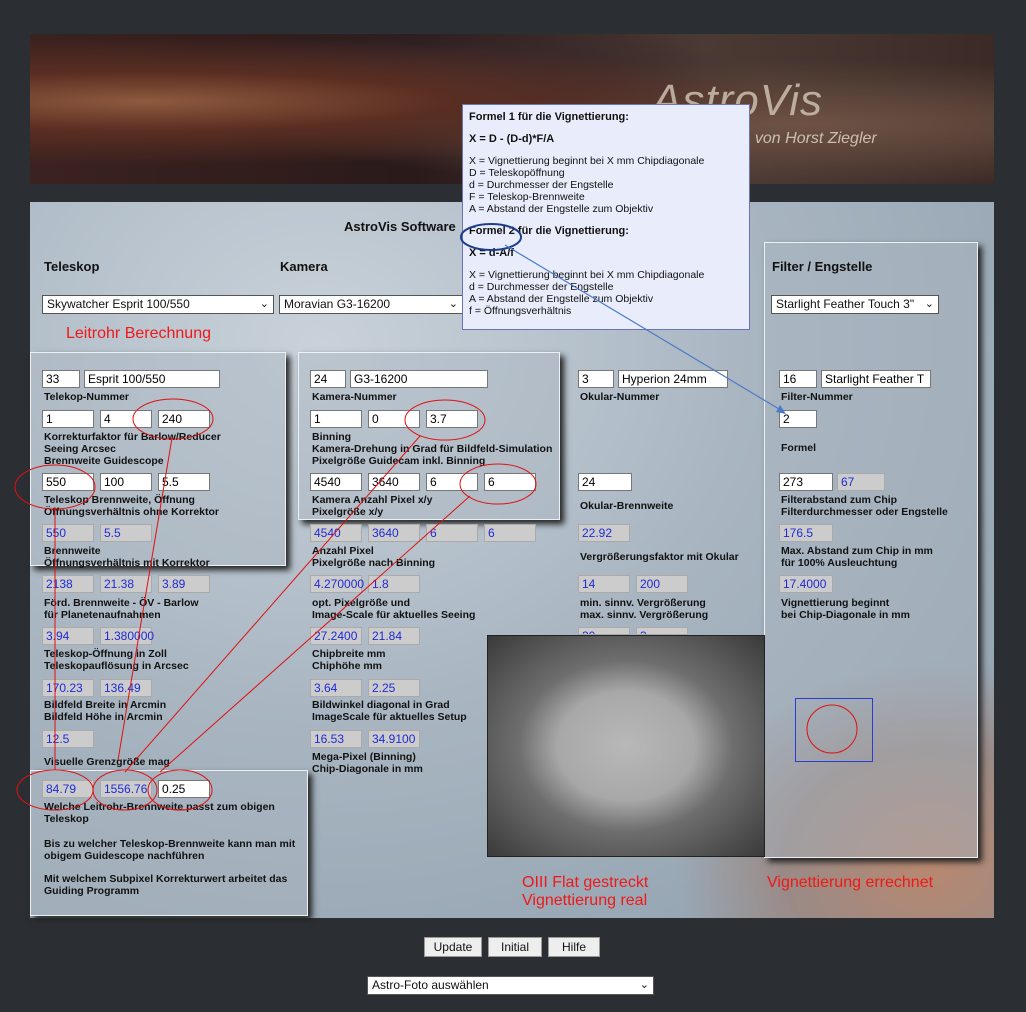 The image size is (1026, 1012). Describe the element at coordinates (491, 237) in the screenshot. I see `formel-highlight-ellipse` at that location.